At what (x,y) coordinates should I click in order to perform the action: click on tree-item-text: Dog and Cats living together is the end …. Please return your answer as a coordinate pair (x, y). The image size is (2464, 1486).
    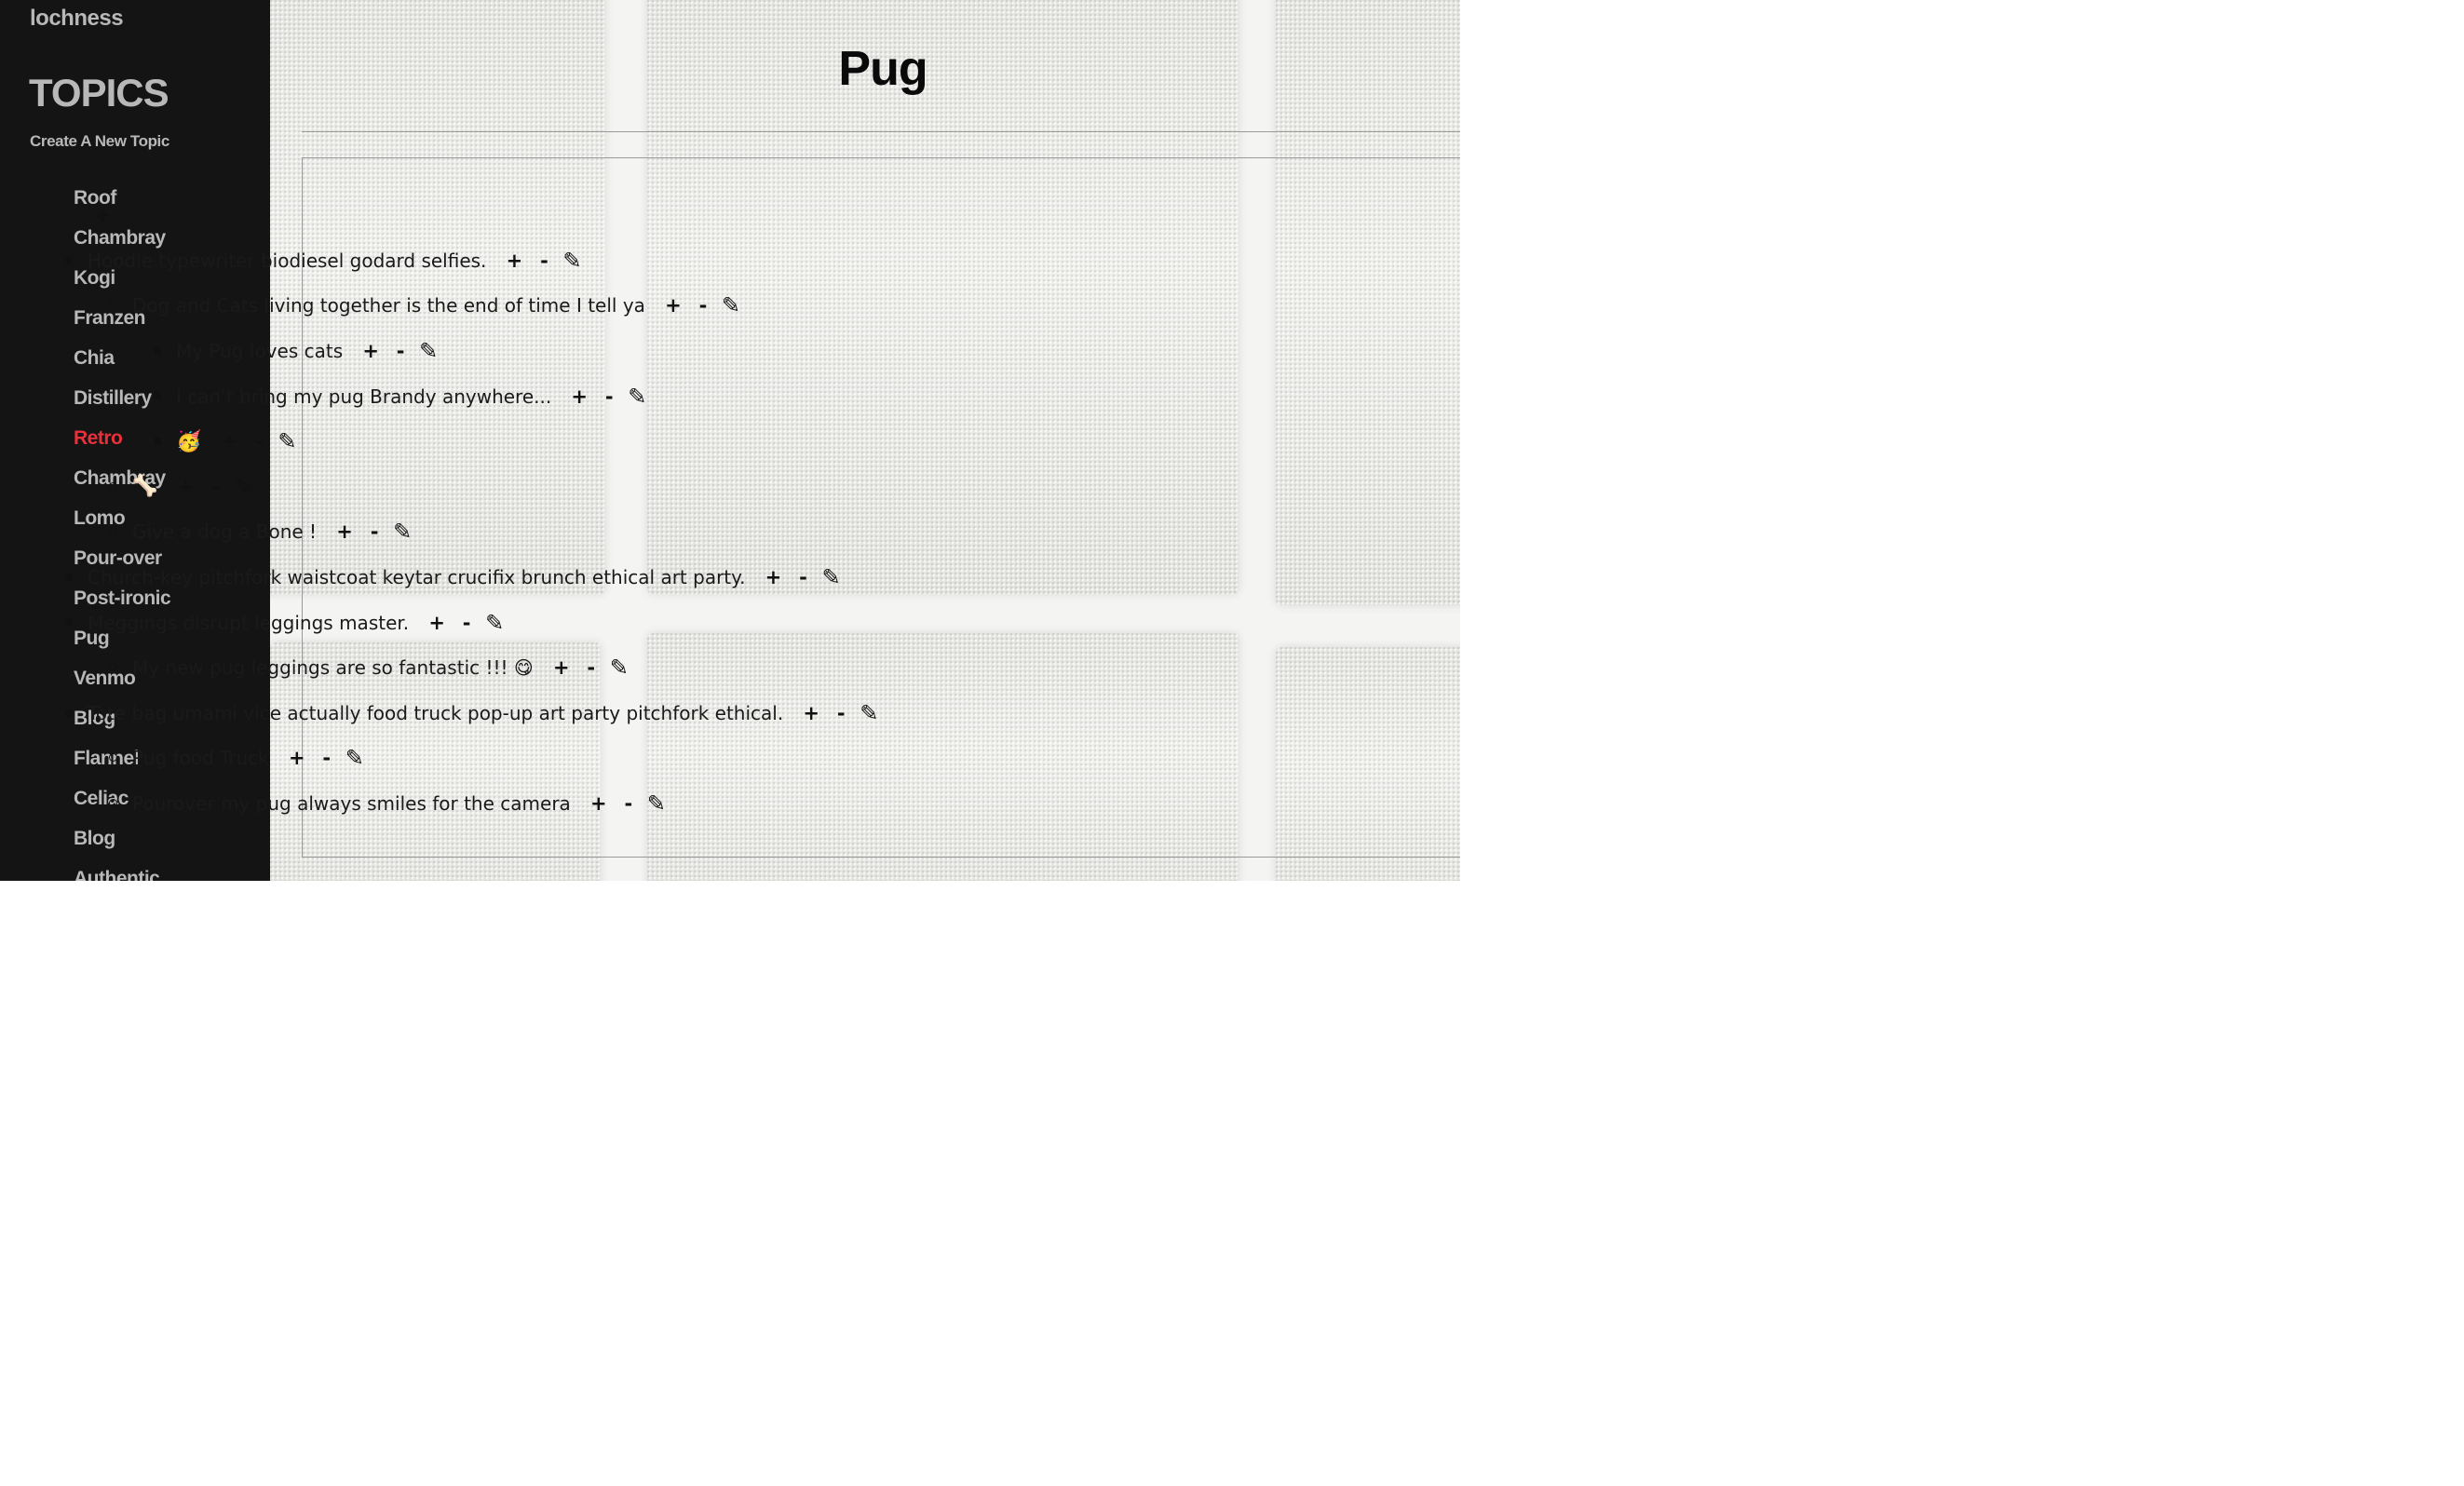
    Looking at the image, I should click on (388, 305).